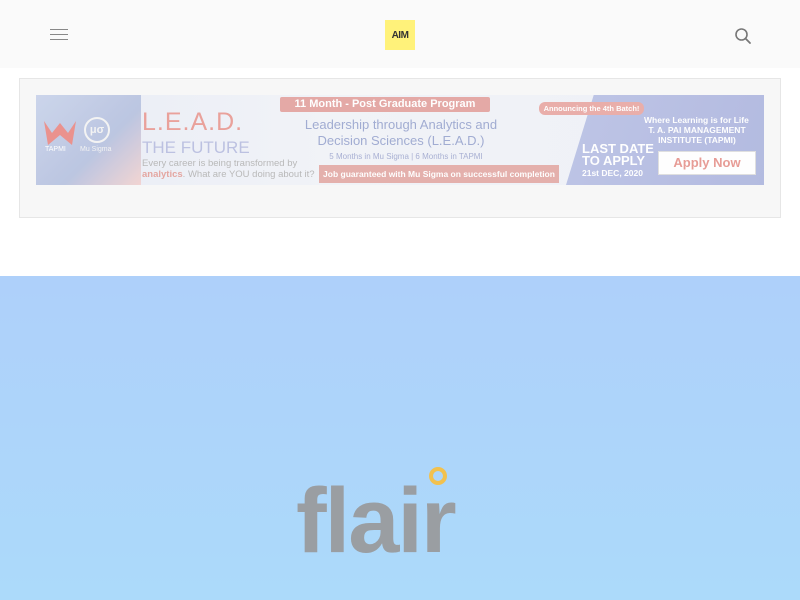  What do you see at coordinates (96, 149) in the screenshot?
I see `musigma-label: Mu Sigma` at bounding box center [96, 149].